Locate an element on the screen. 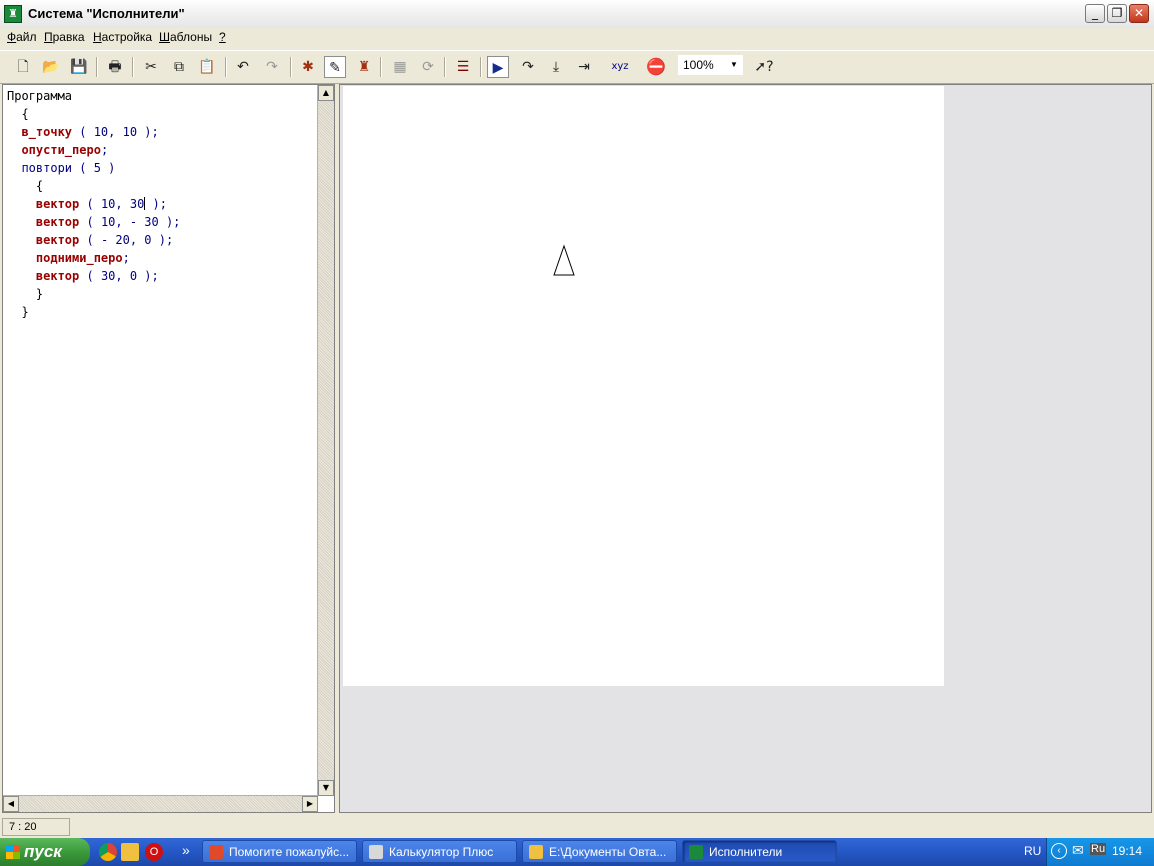 This screenshot has width=1154, height=866. show-hidden-icons-icon: ‹ is located at coordinates (1059, 851).